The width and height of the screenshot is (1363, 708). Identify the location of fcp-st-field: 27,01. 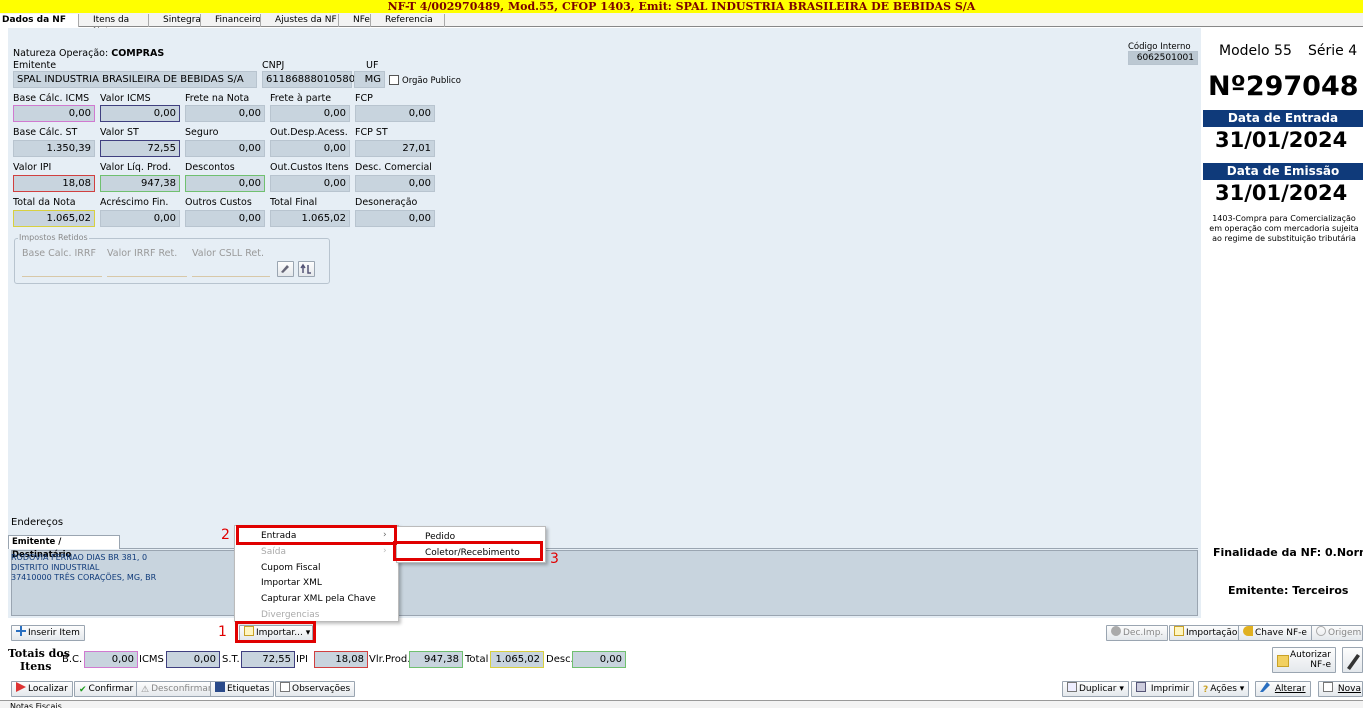
(395, 148).